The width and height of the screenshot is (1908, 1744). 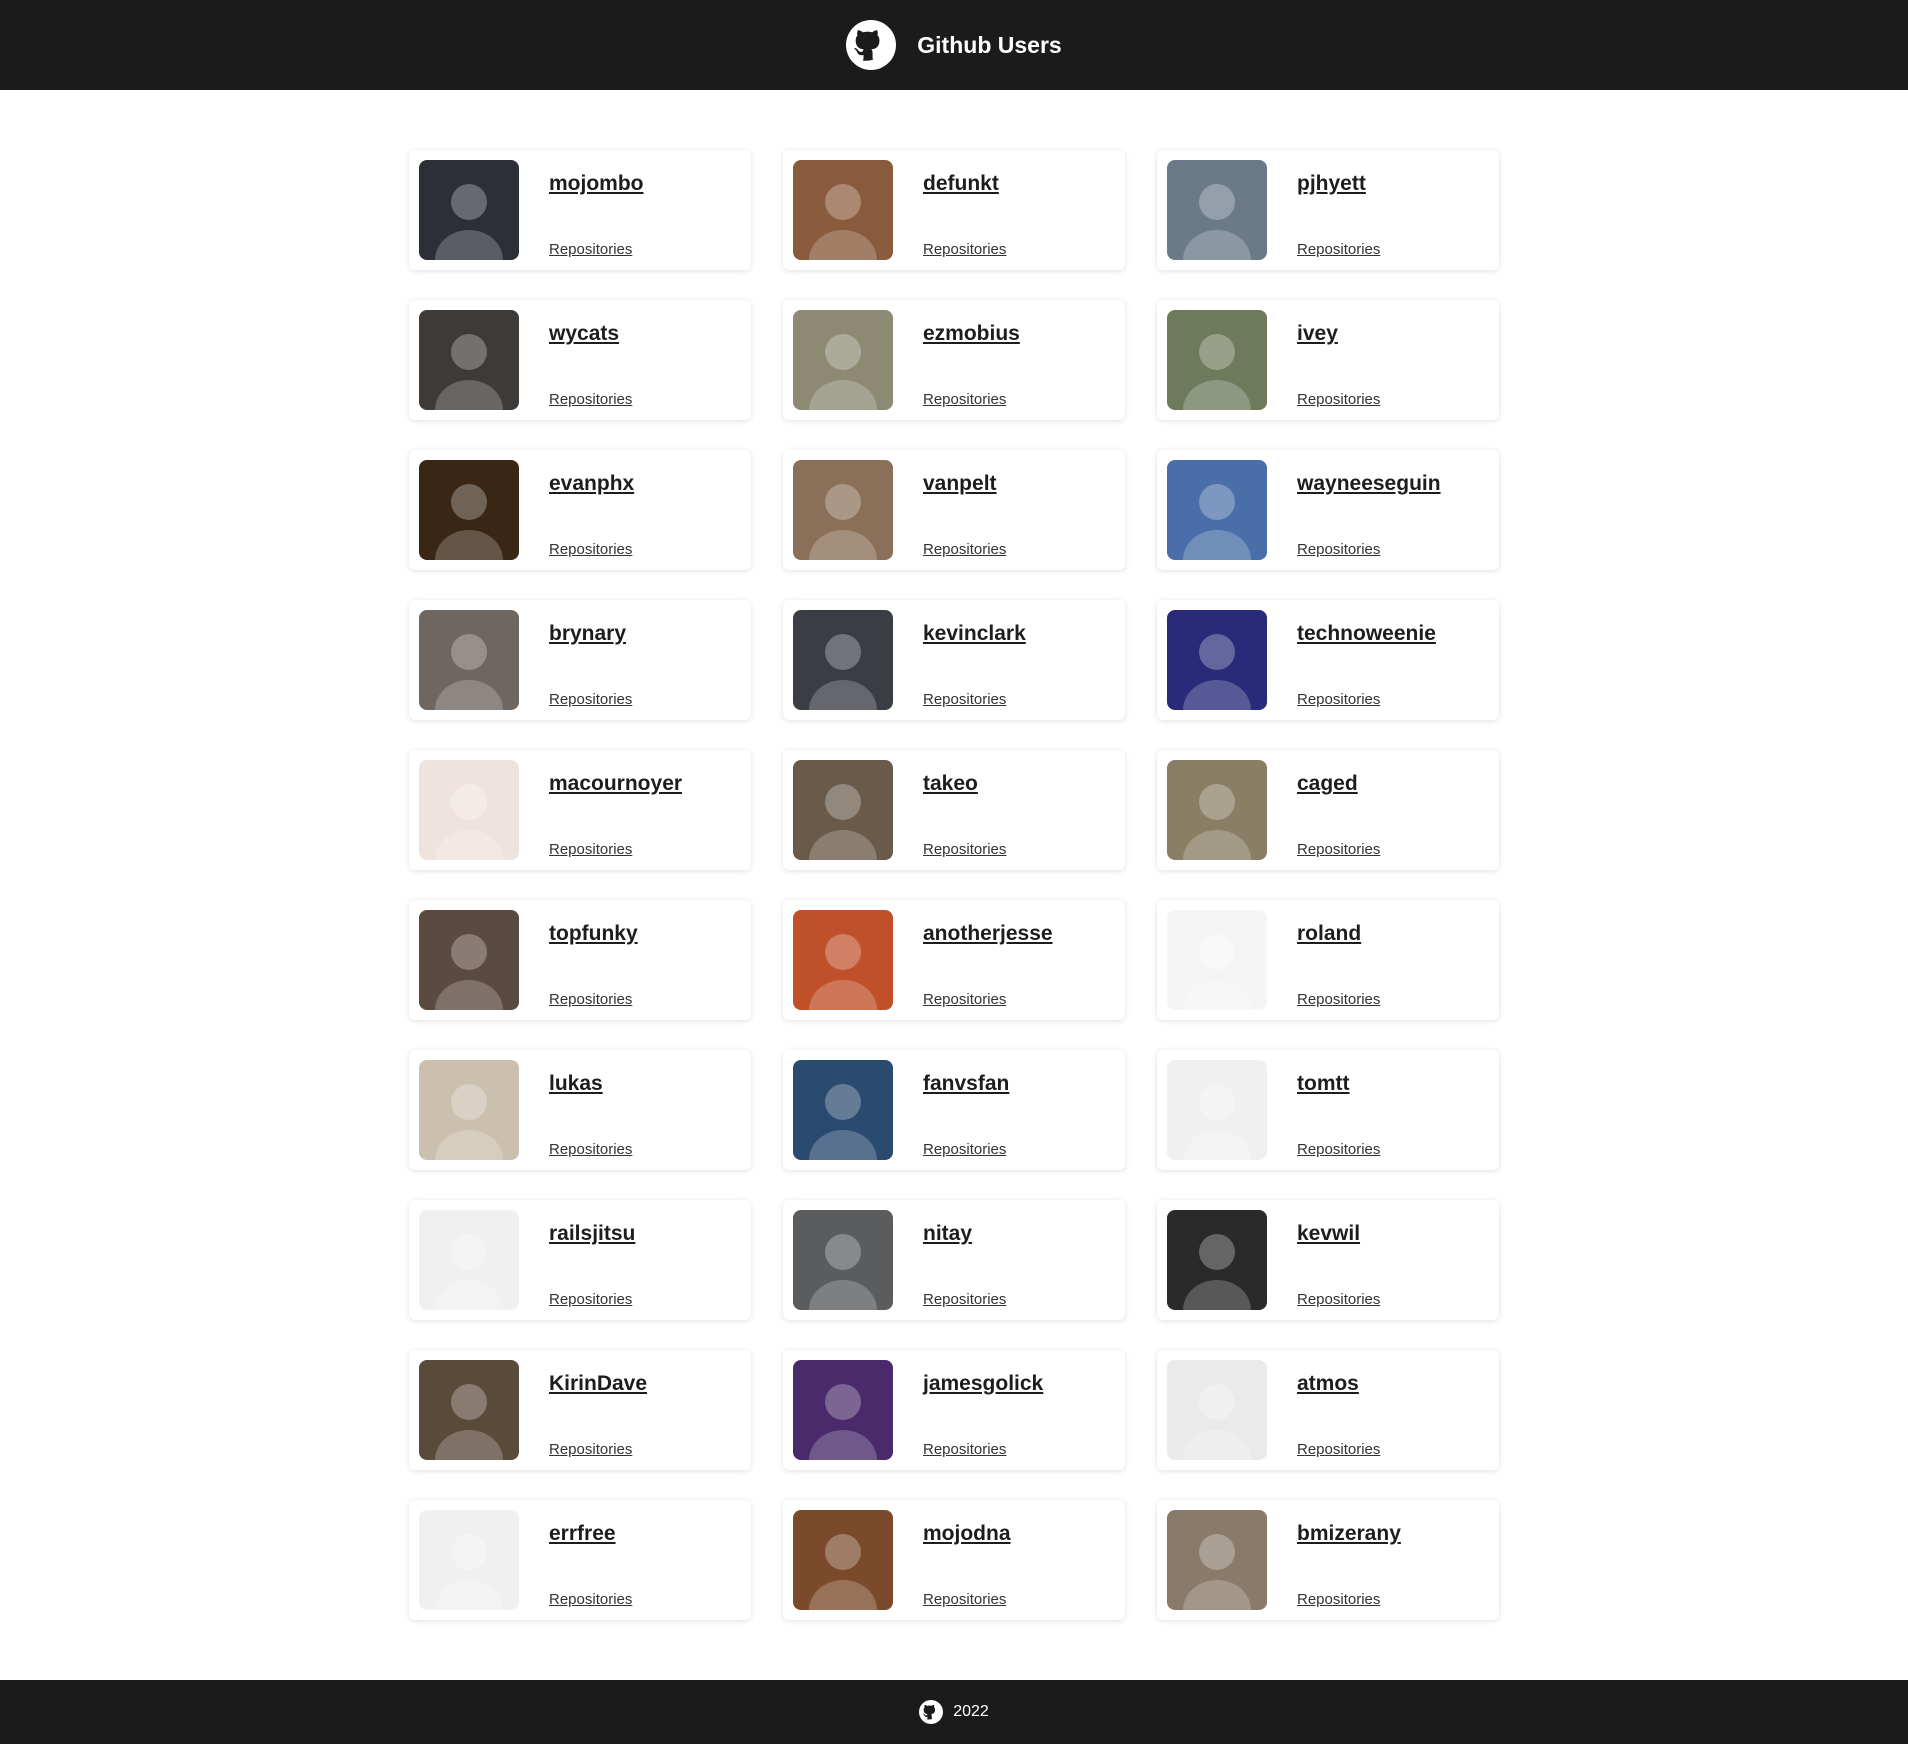 I want to click on user-login-link: defunkt, so click(x=961, y=184).